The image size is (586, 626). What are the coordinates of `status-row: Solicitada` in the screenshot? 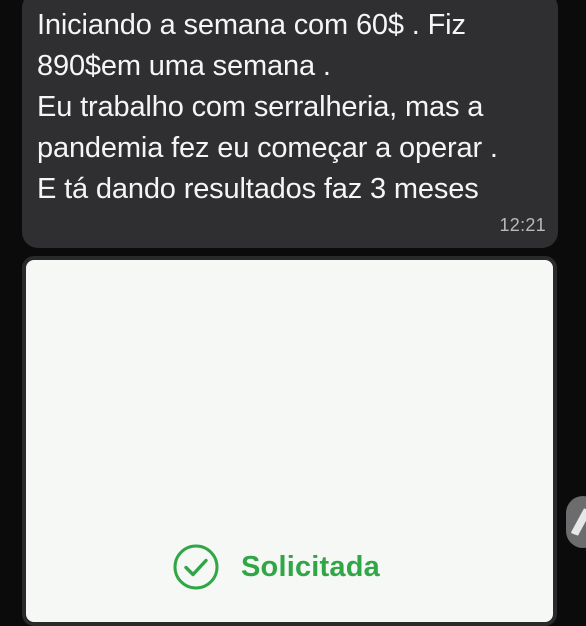 It's located at (275, 567).